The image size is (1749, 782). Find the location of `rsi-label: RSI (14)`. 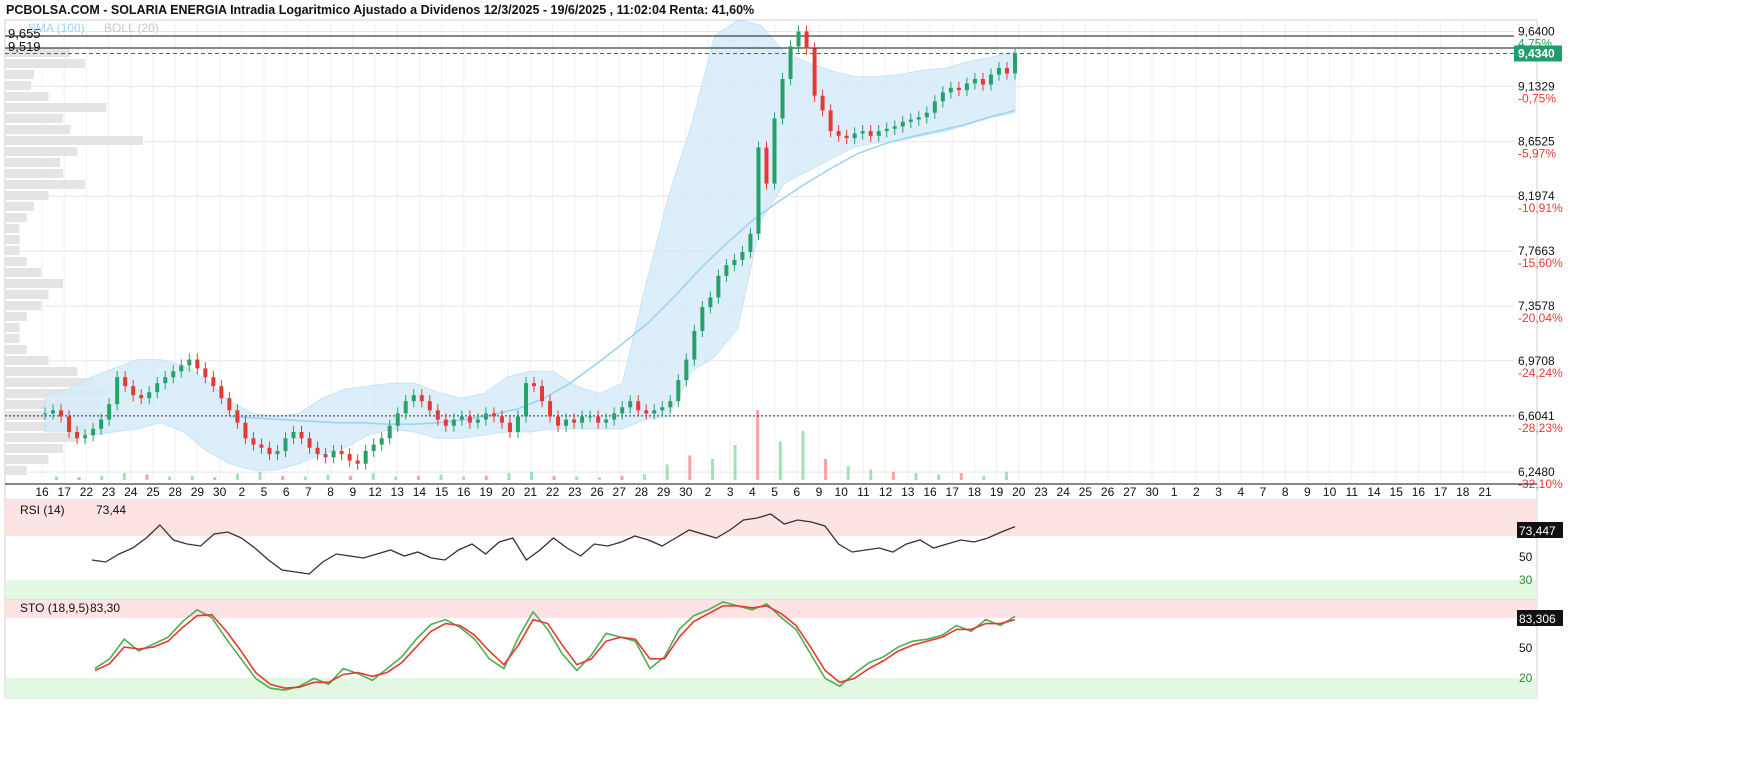

rsi-label: RSI (14) is located at coordinates (42, 510).